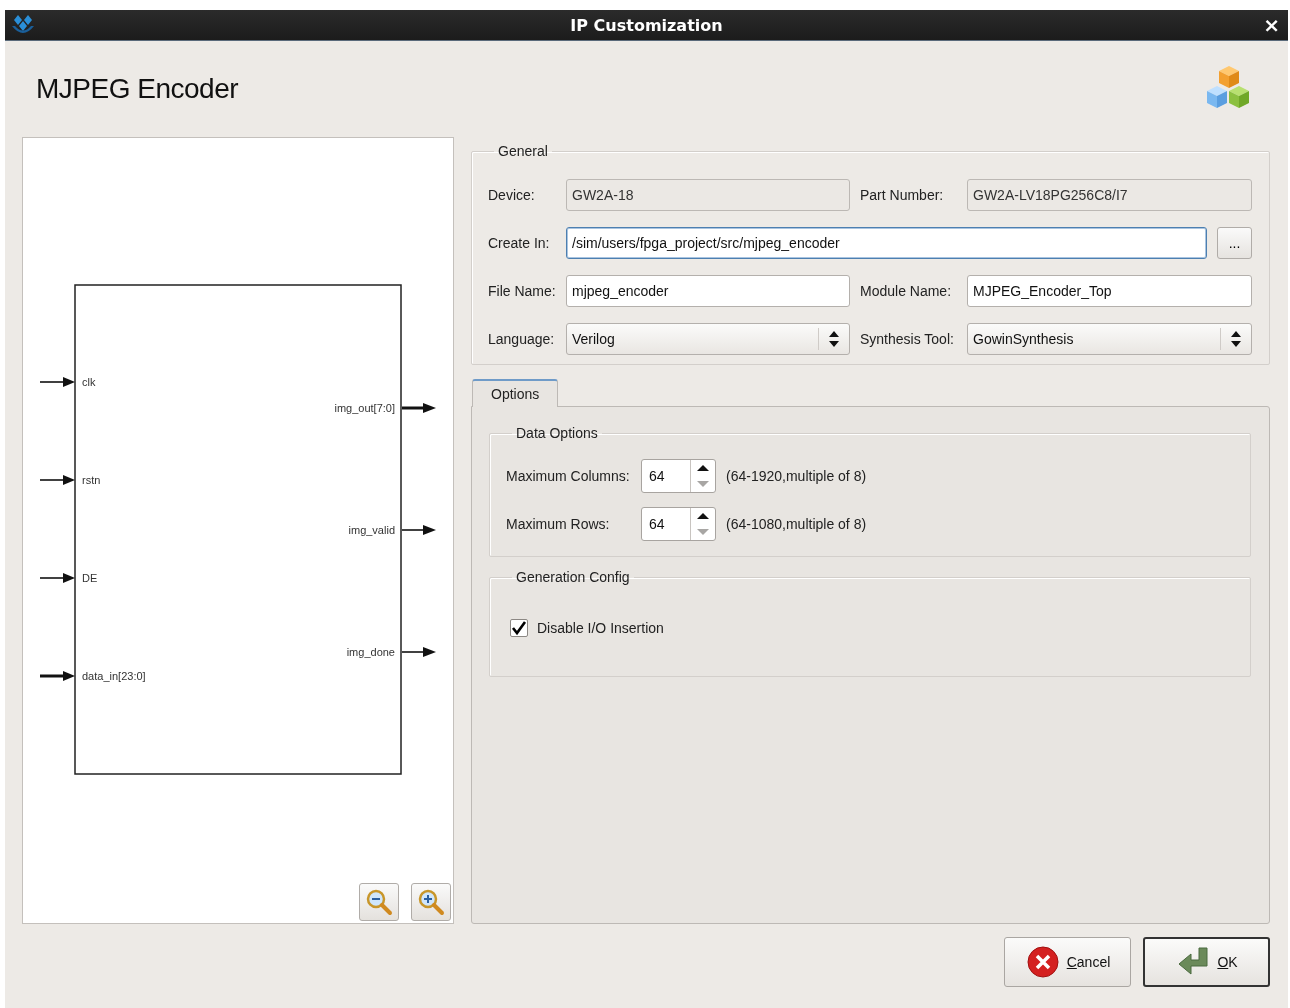 Image resolution: width=1290 pixels, height=1008 pixels. I want to click on text-field: mjpeg_encoder, so click(708, 291).